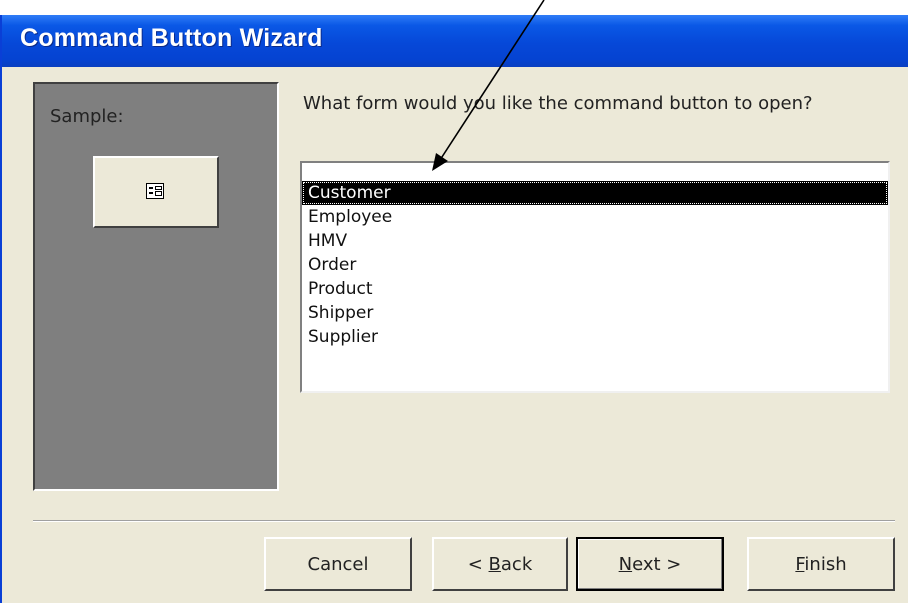 The height and width of the screenshot is (603, 908). I want to click on title-bar: Command Button Wizard, so click(455, 41).